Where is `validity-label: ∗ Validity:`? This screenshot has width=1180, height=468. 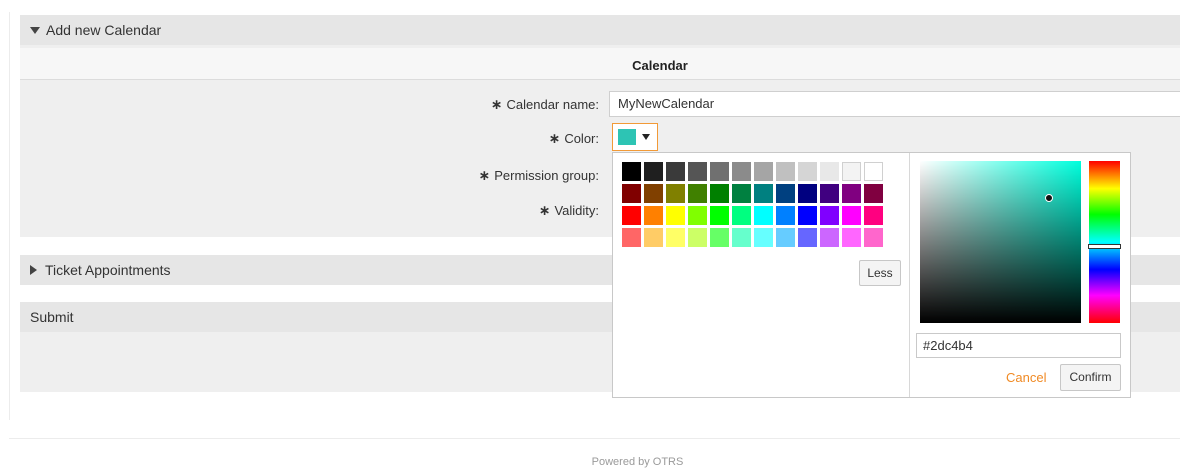
validity-label: ∗ Validity: is located at coordinates (568, 210).